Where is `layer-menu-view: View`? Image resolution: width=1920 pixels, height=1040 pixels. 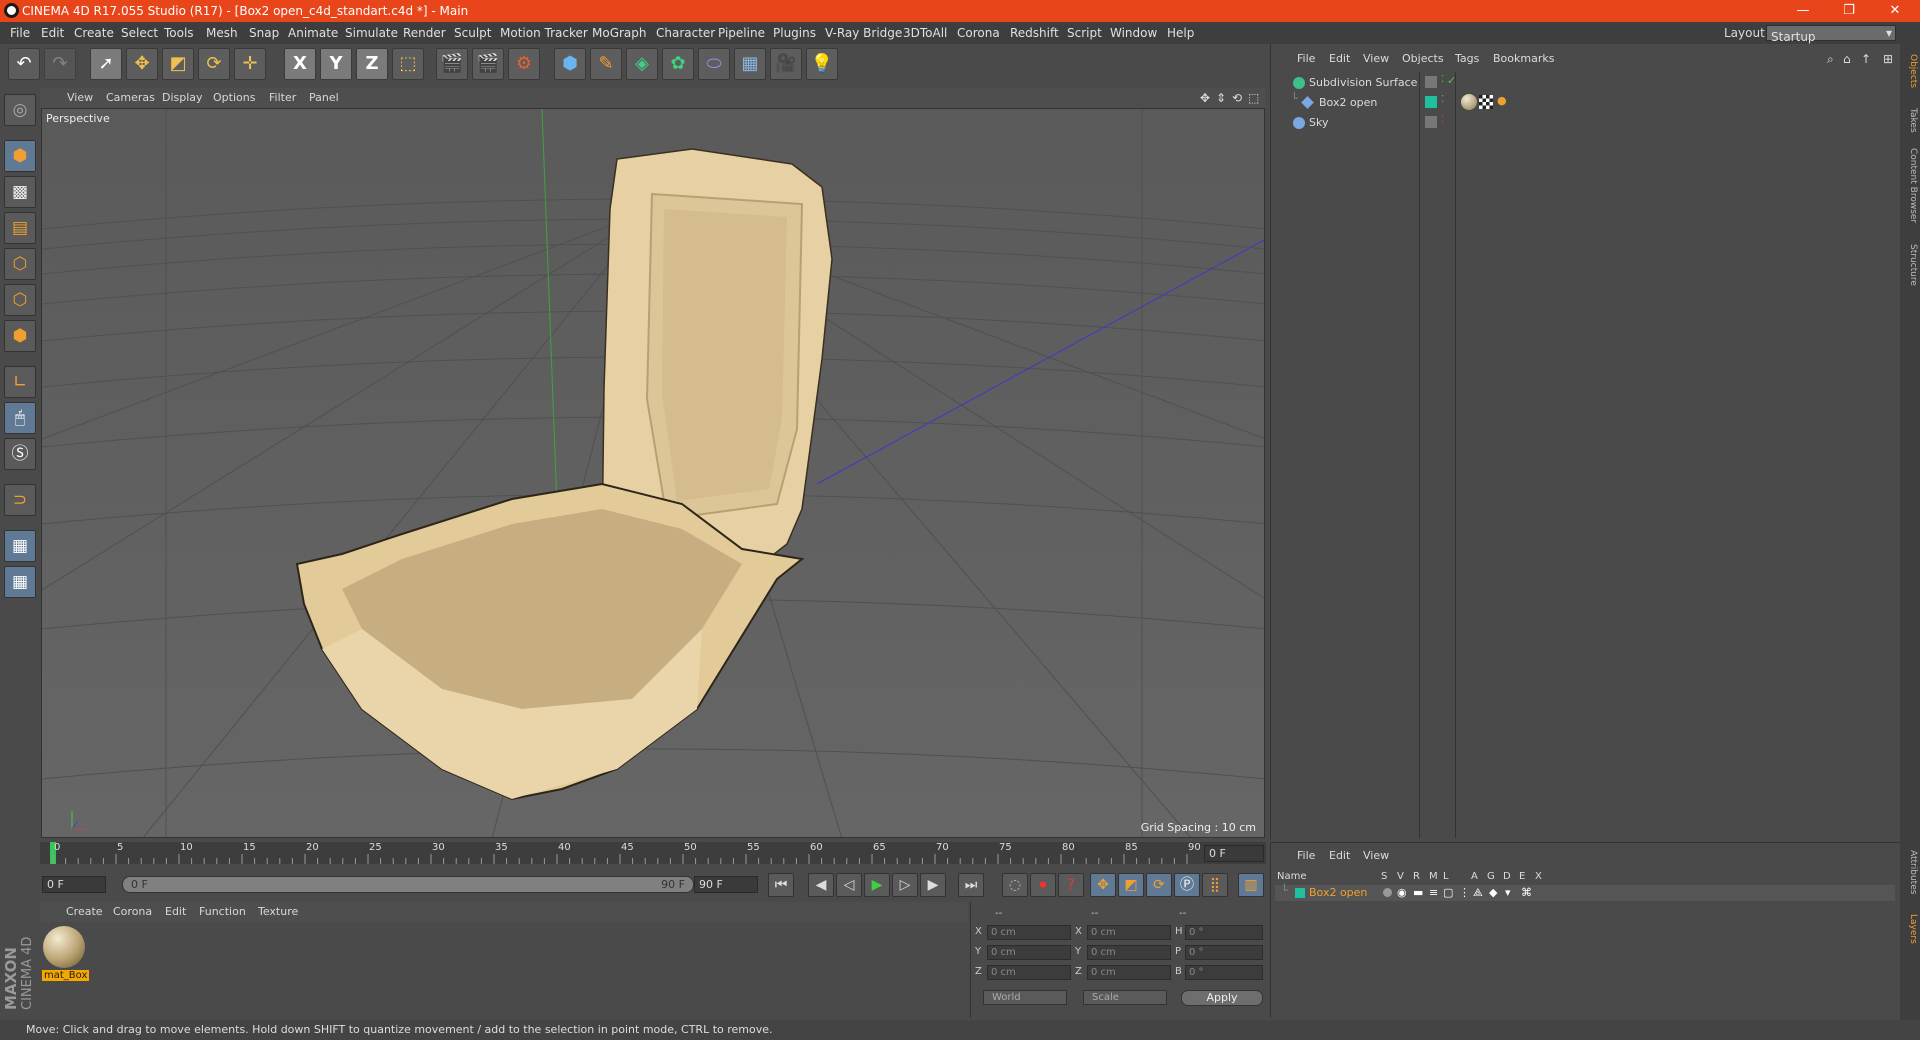 layer-menu-view: View is located at coordinates (1376, 855).